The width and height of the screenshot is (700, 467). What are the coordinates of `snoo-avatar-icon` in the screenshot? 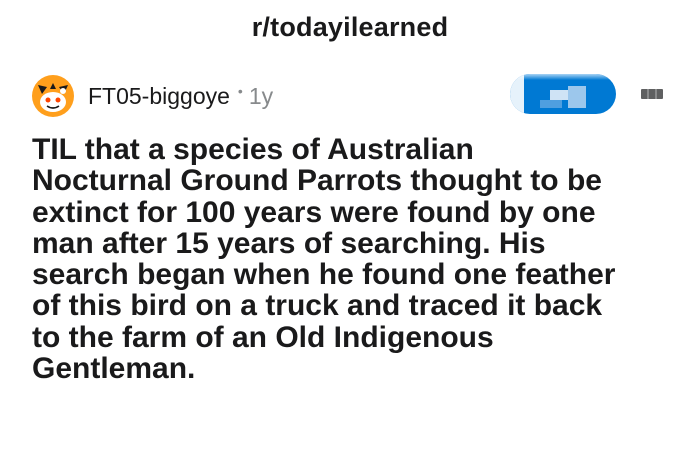 It's located at (53, 96).